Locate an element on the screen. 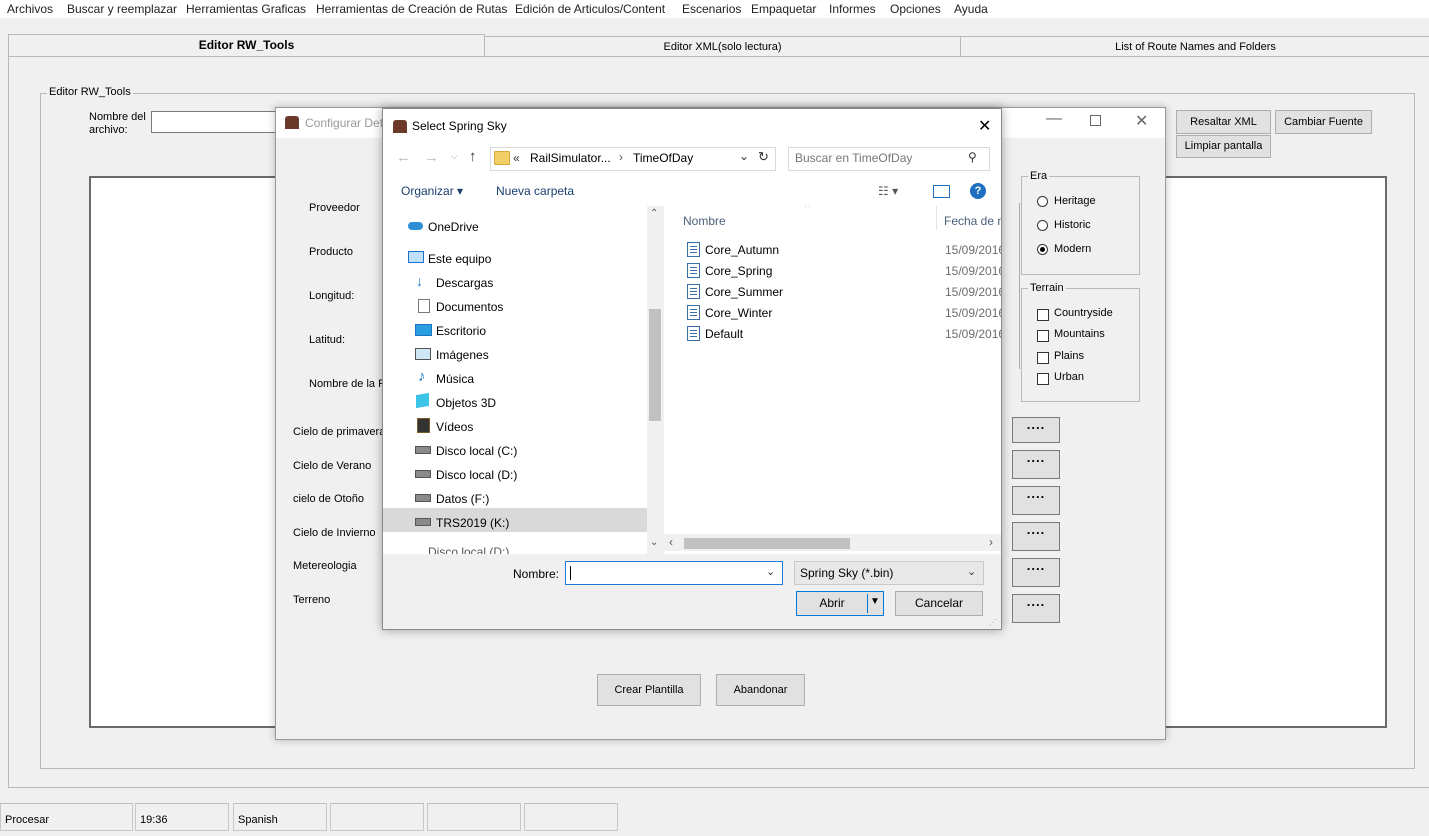 The image size is (1429, 836). scroll-right-icon: › is located at coordinates (991, 542).